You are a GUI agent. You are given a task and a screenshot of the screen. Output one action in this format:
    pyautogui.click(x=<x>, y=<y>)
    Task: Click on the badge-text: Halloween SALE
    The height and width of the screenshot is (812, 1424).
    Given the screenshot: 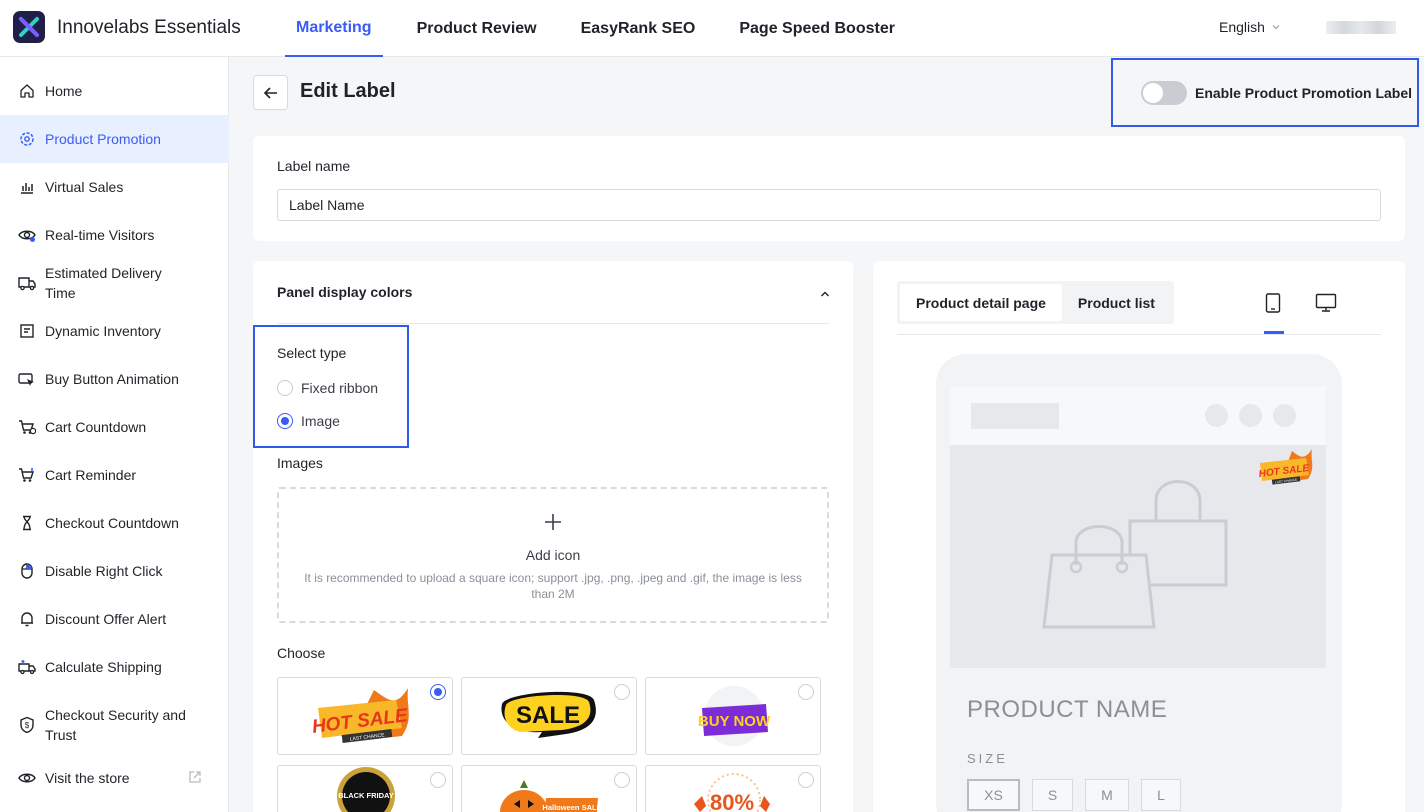 What is the action you would take?
    pyautogui.click(x=571, y=807)
    